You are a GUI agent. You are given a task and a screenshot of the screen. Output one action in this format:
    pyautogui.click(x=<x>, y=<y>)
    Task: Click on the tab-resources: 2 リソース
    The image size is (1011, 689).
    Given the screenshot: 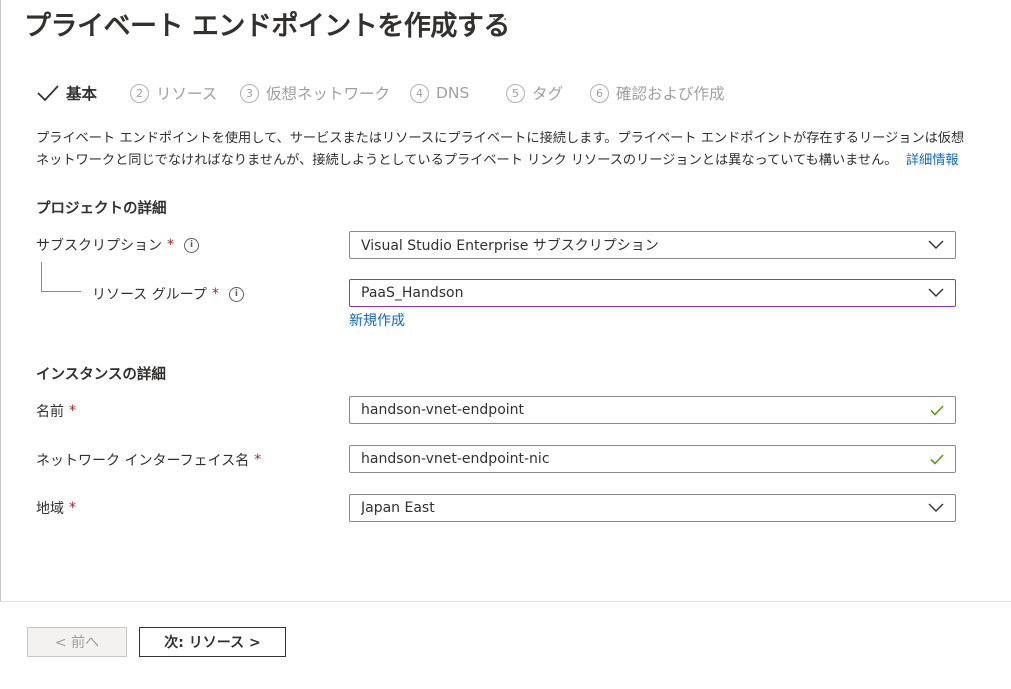 What is the action you would take?
    pyautogui.click(x=173, y=93)
    